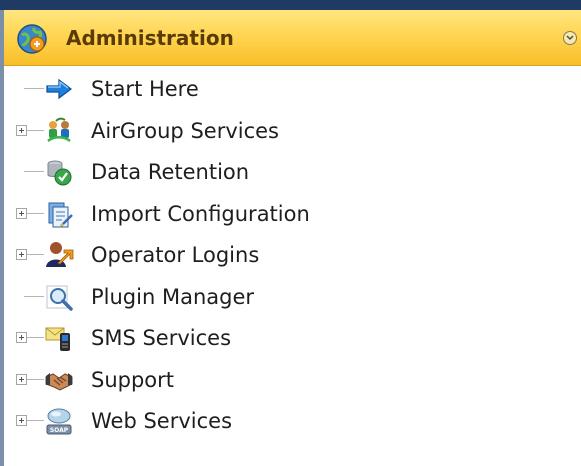  Describe the element at coordinates (133, 379) in the screenshot. I see `tree-item-label: Support` at that location.